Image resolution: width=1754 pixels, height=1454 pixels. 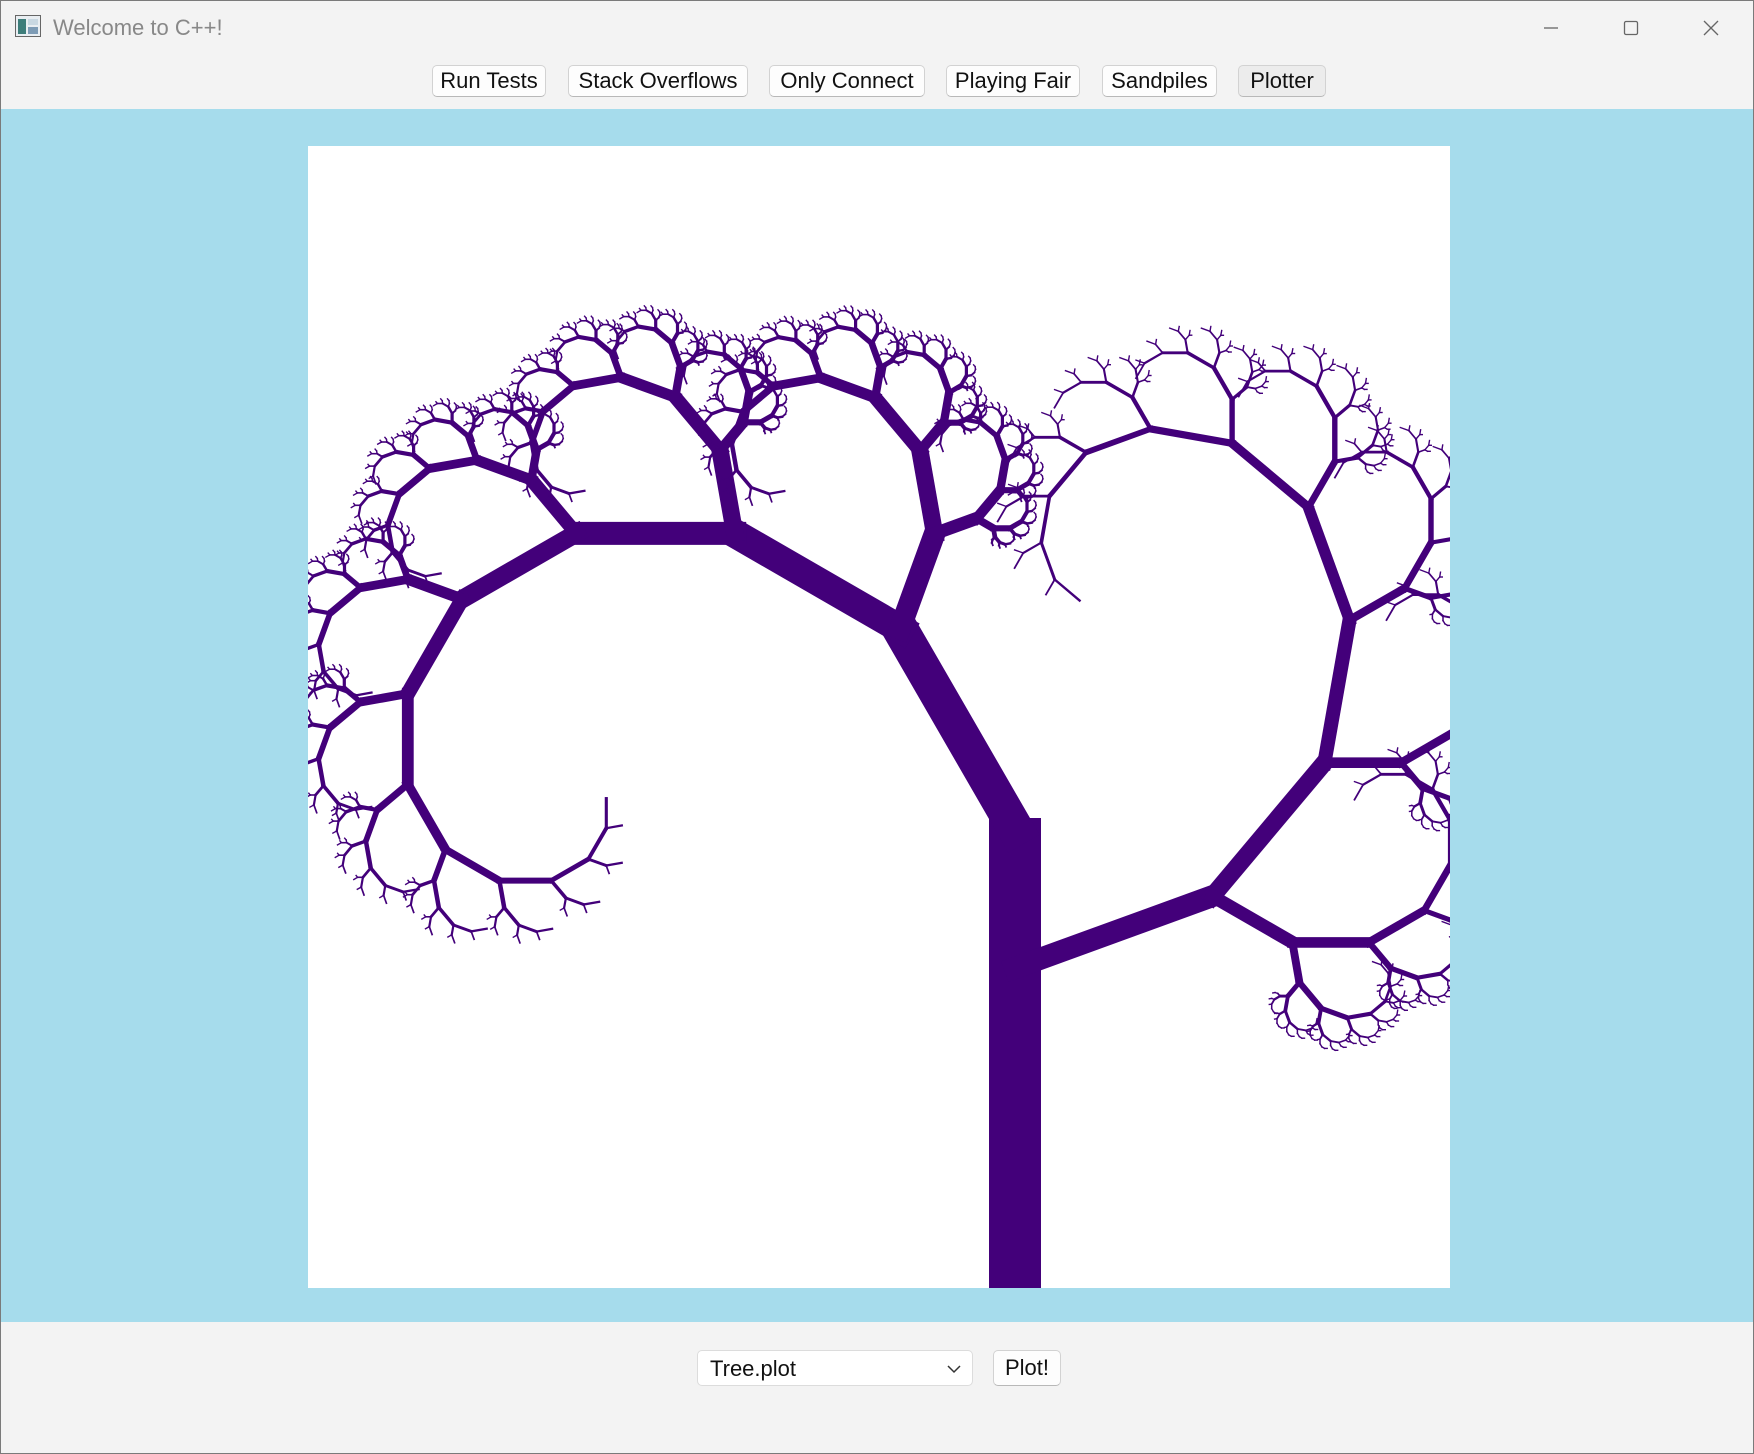 I want to click on plotter-button: Plotter, so click(x=1282, y=81).